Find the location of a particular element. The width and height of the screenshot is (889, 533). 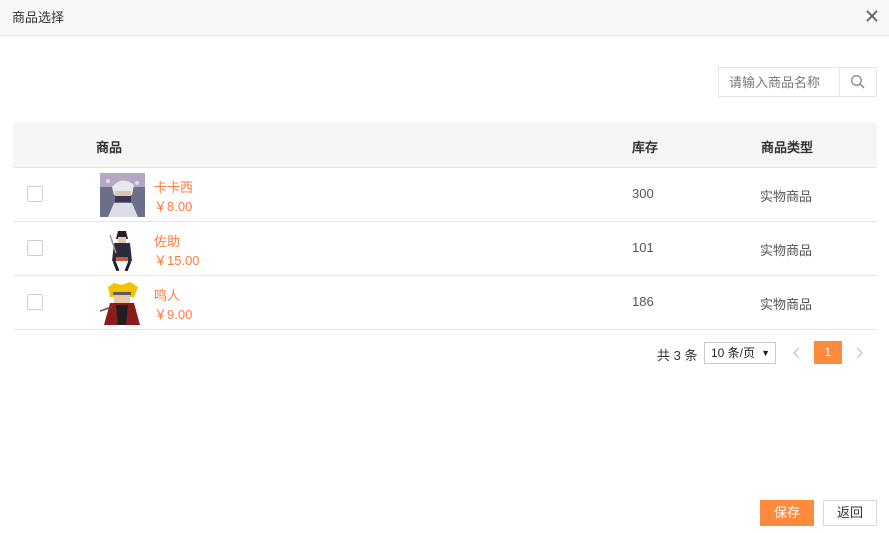

page-size-select: 10 条/页 ▼ is located at coordinates (740, 353).